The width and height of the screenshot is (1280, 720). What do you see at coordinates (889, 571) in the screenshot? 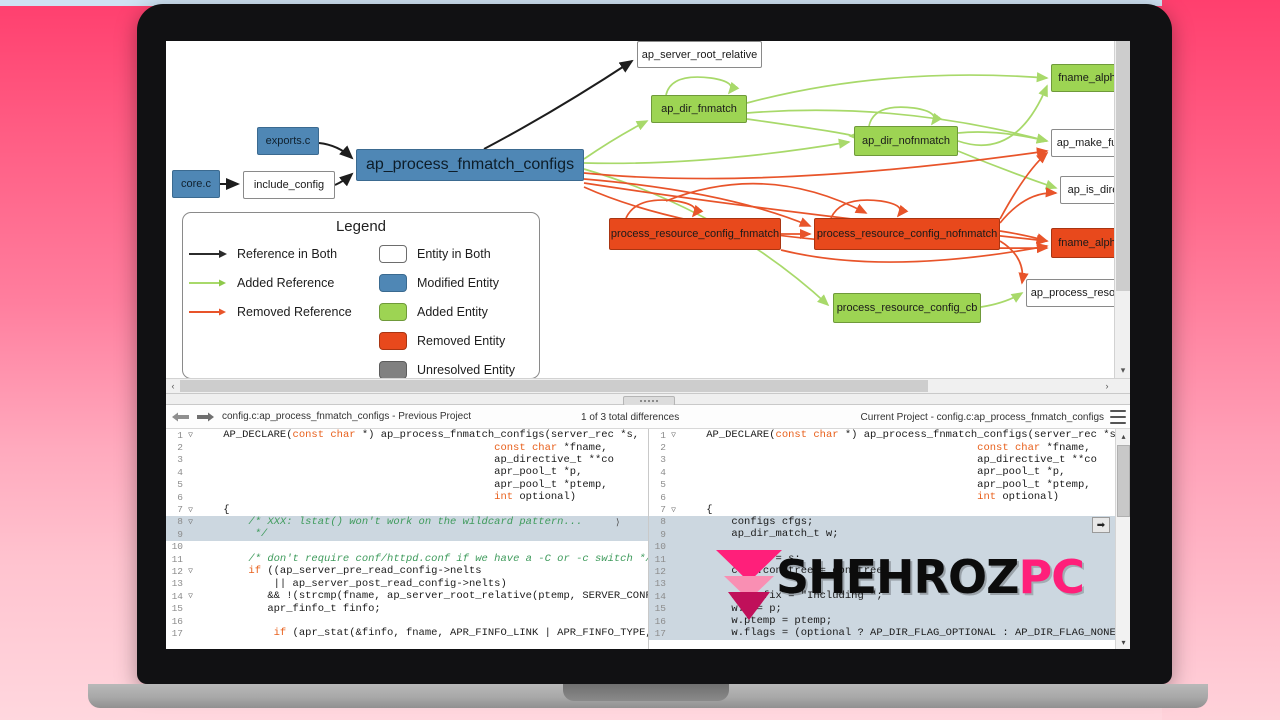
I see `code-line: 12 cfgs.conftree = conftree;` at bounding box center [889, 571].